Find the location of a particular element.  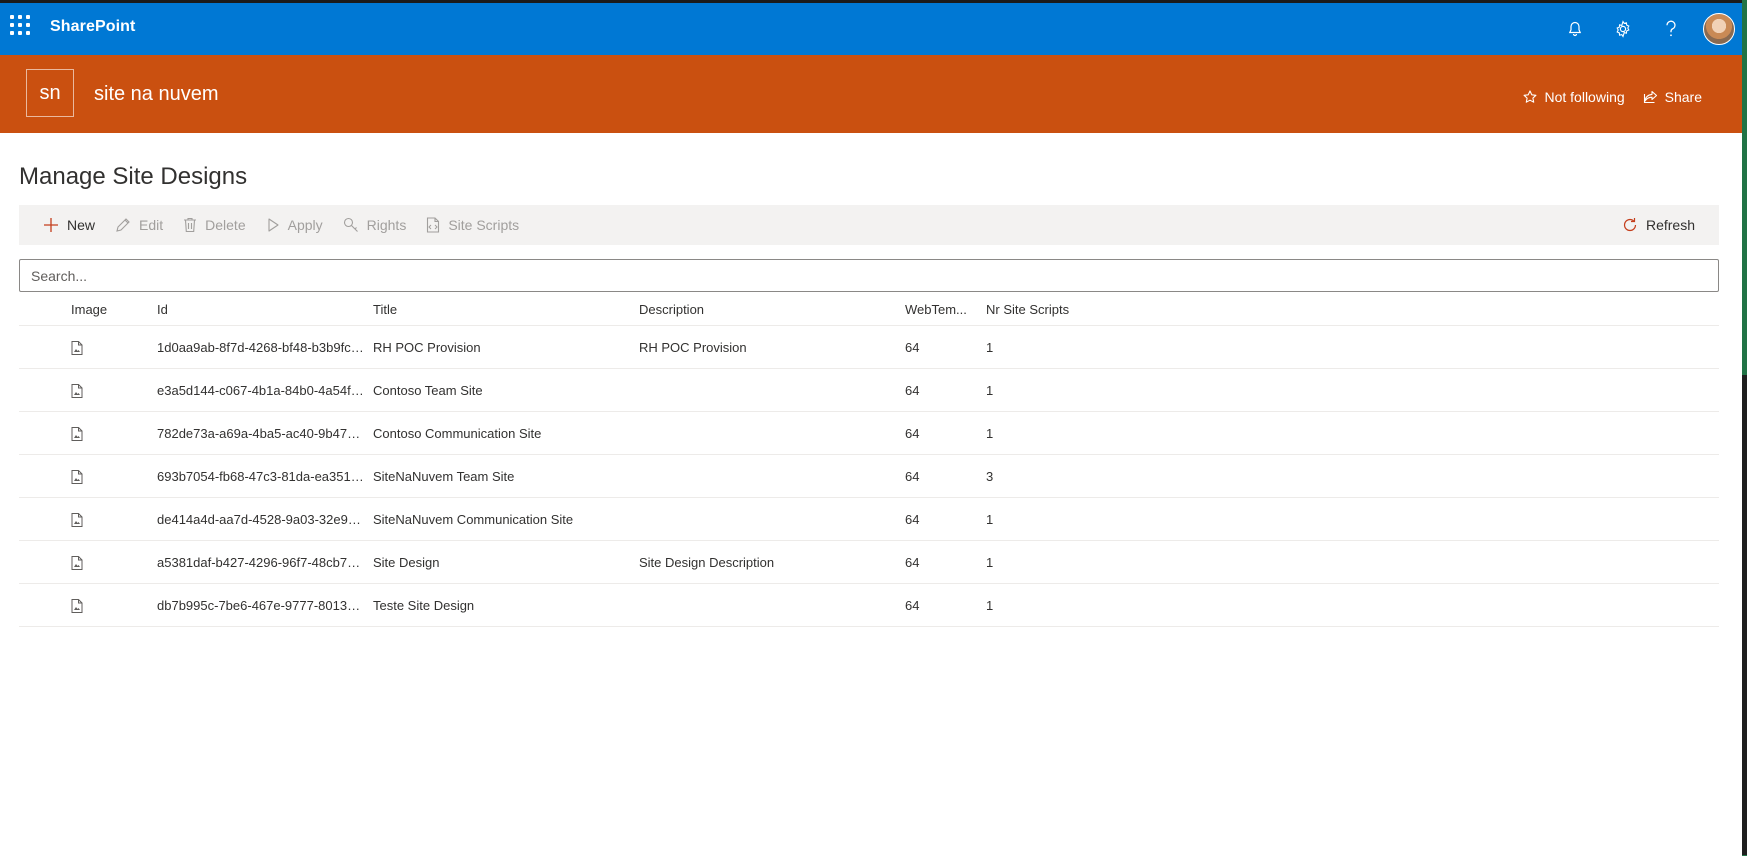

gear-icon is located at coordinates (1623, 29).